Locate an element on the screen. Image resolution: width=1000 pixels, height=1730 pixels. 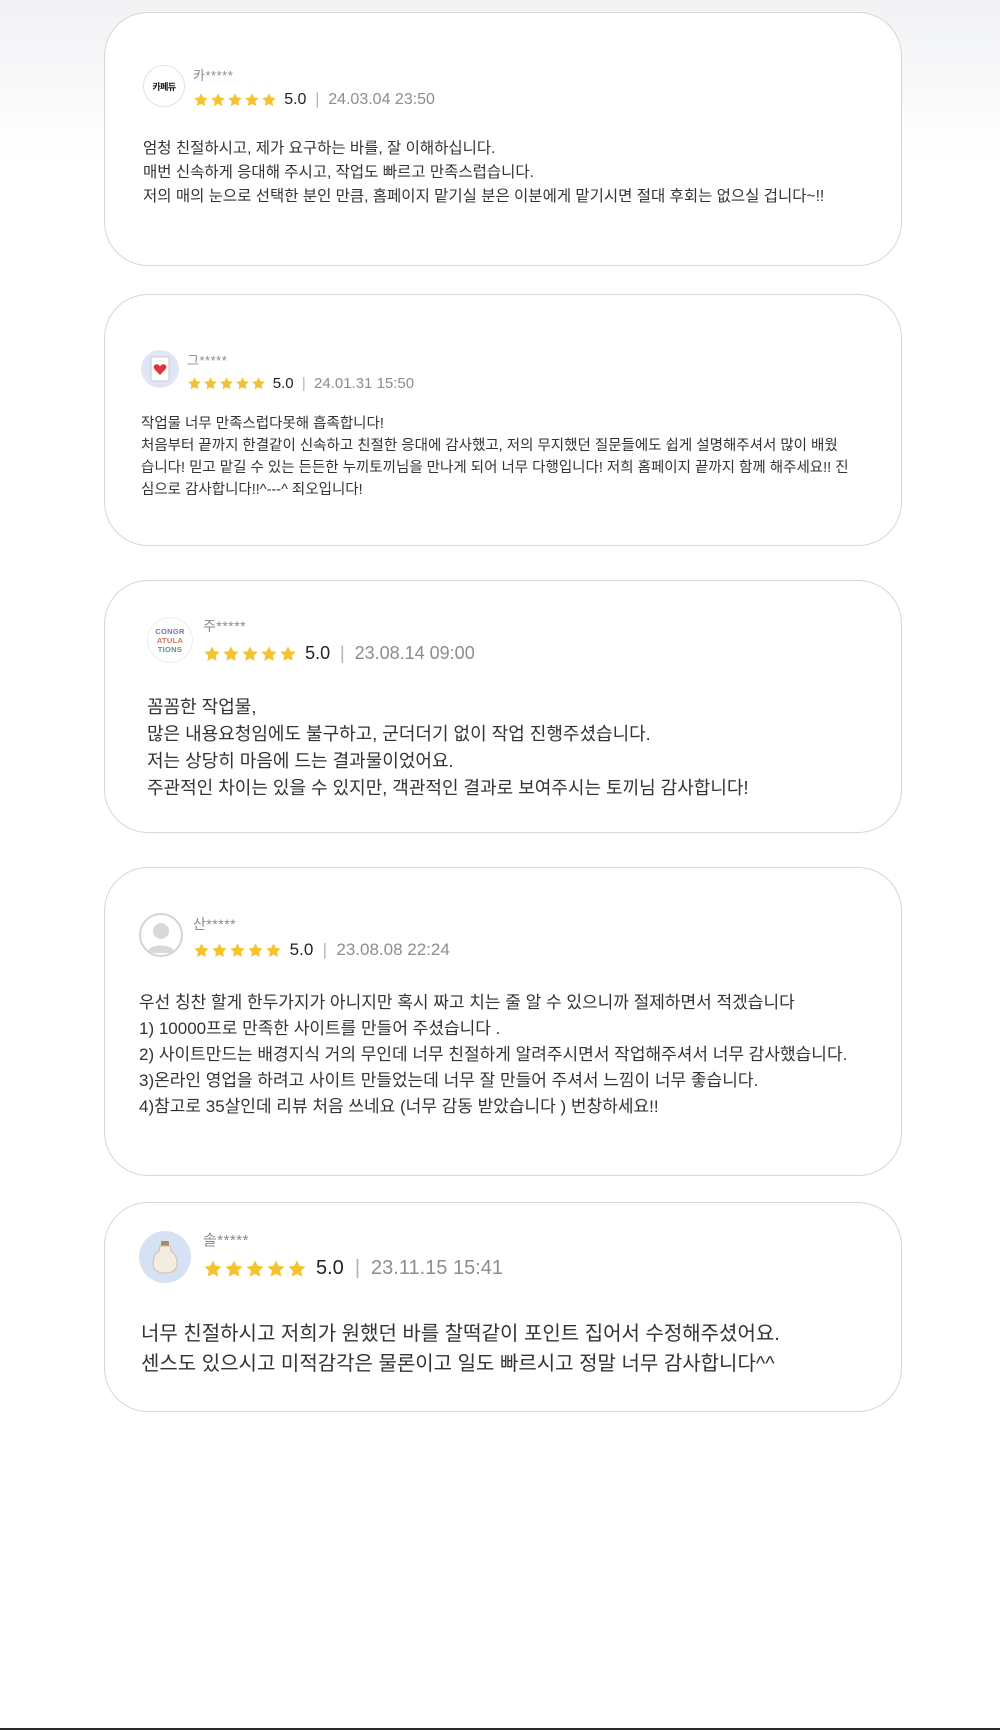
congratulations-icon: CONGR ATULA TIONS is located at coordinates (170, 640).